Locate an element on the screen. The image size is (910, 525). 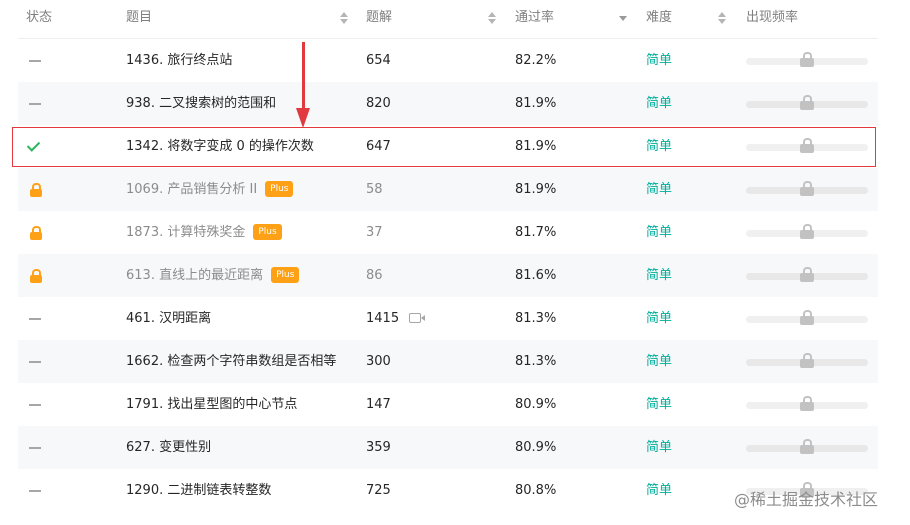
acceptance-rate: 82.2% is located at coordinates (536, 60).